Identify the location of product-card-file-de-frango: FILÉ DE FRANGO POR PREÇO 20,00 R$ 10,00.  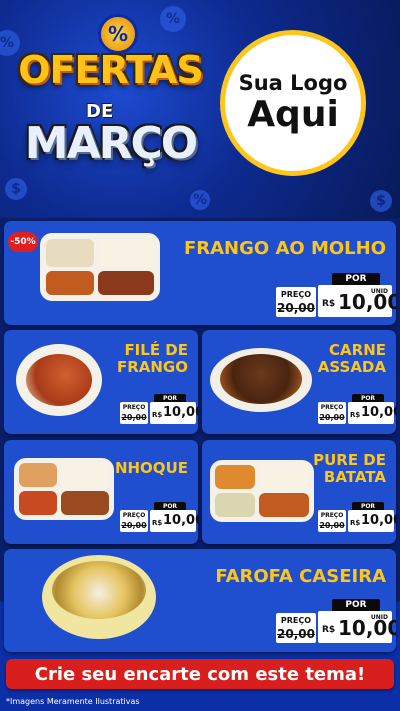
(101, 382).